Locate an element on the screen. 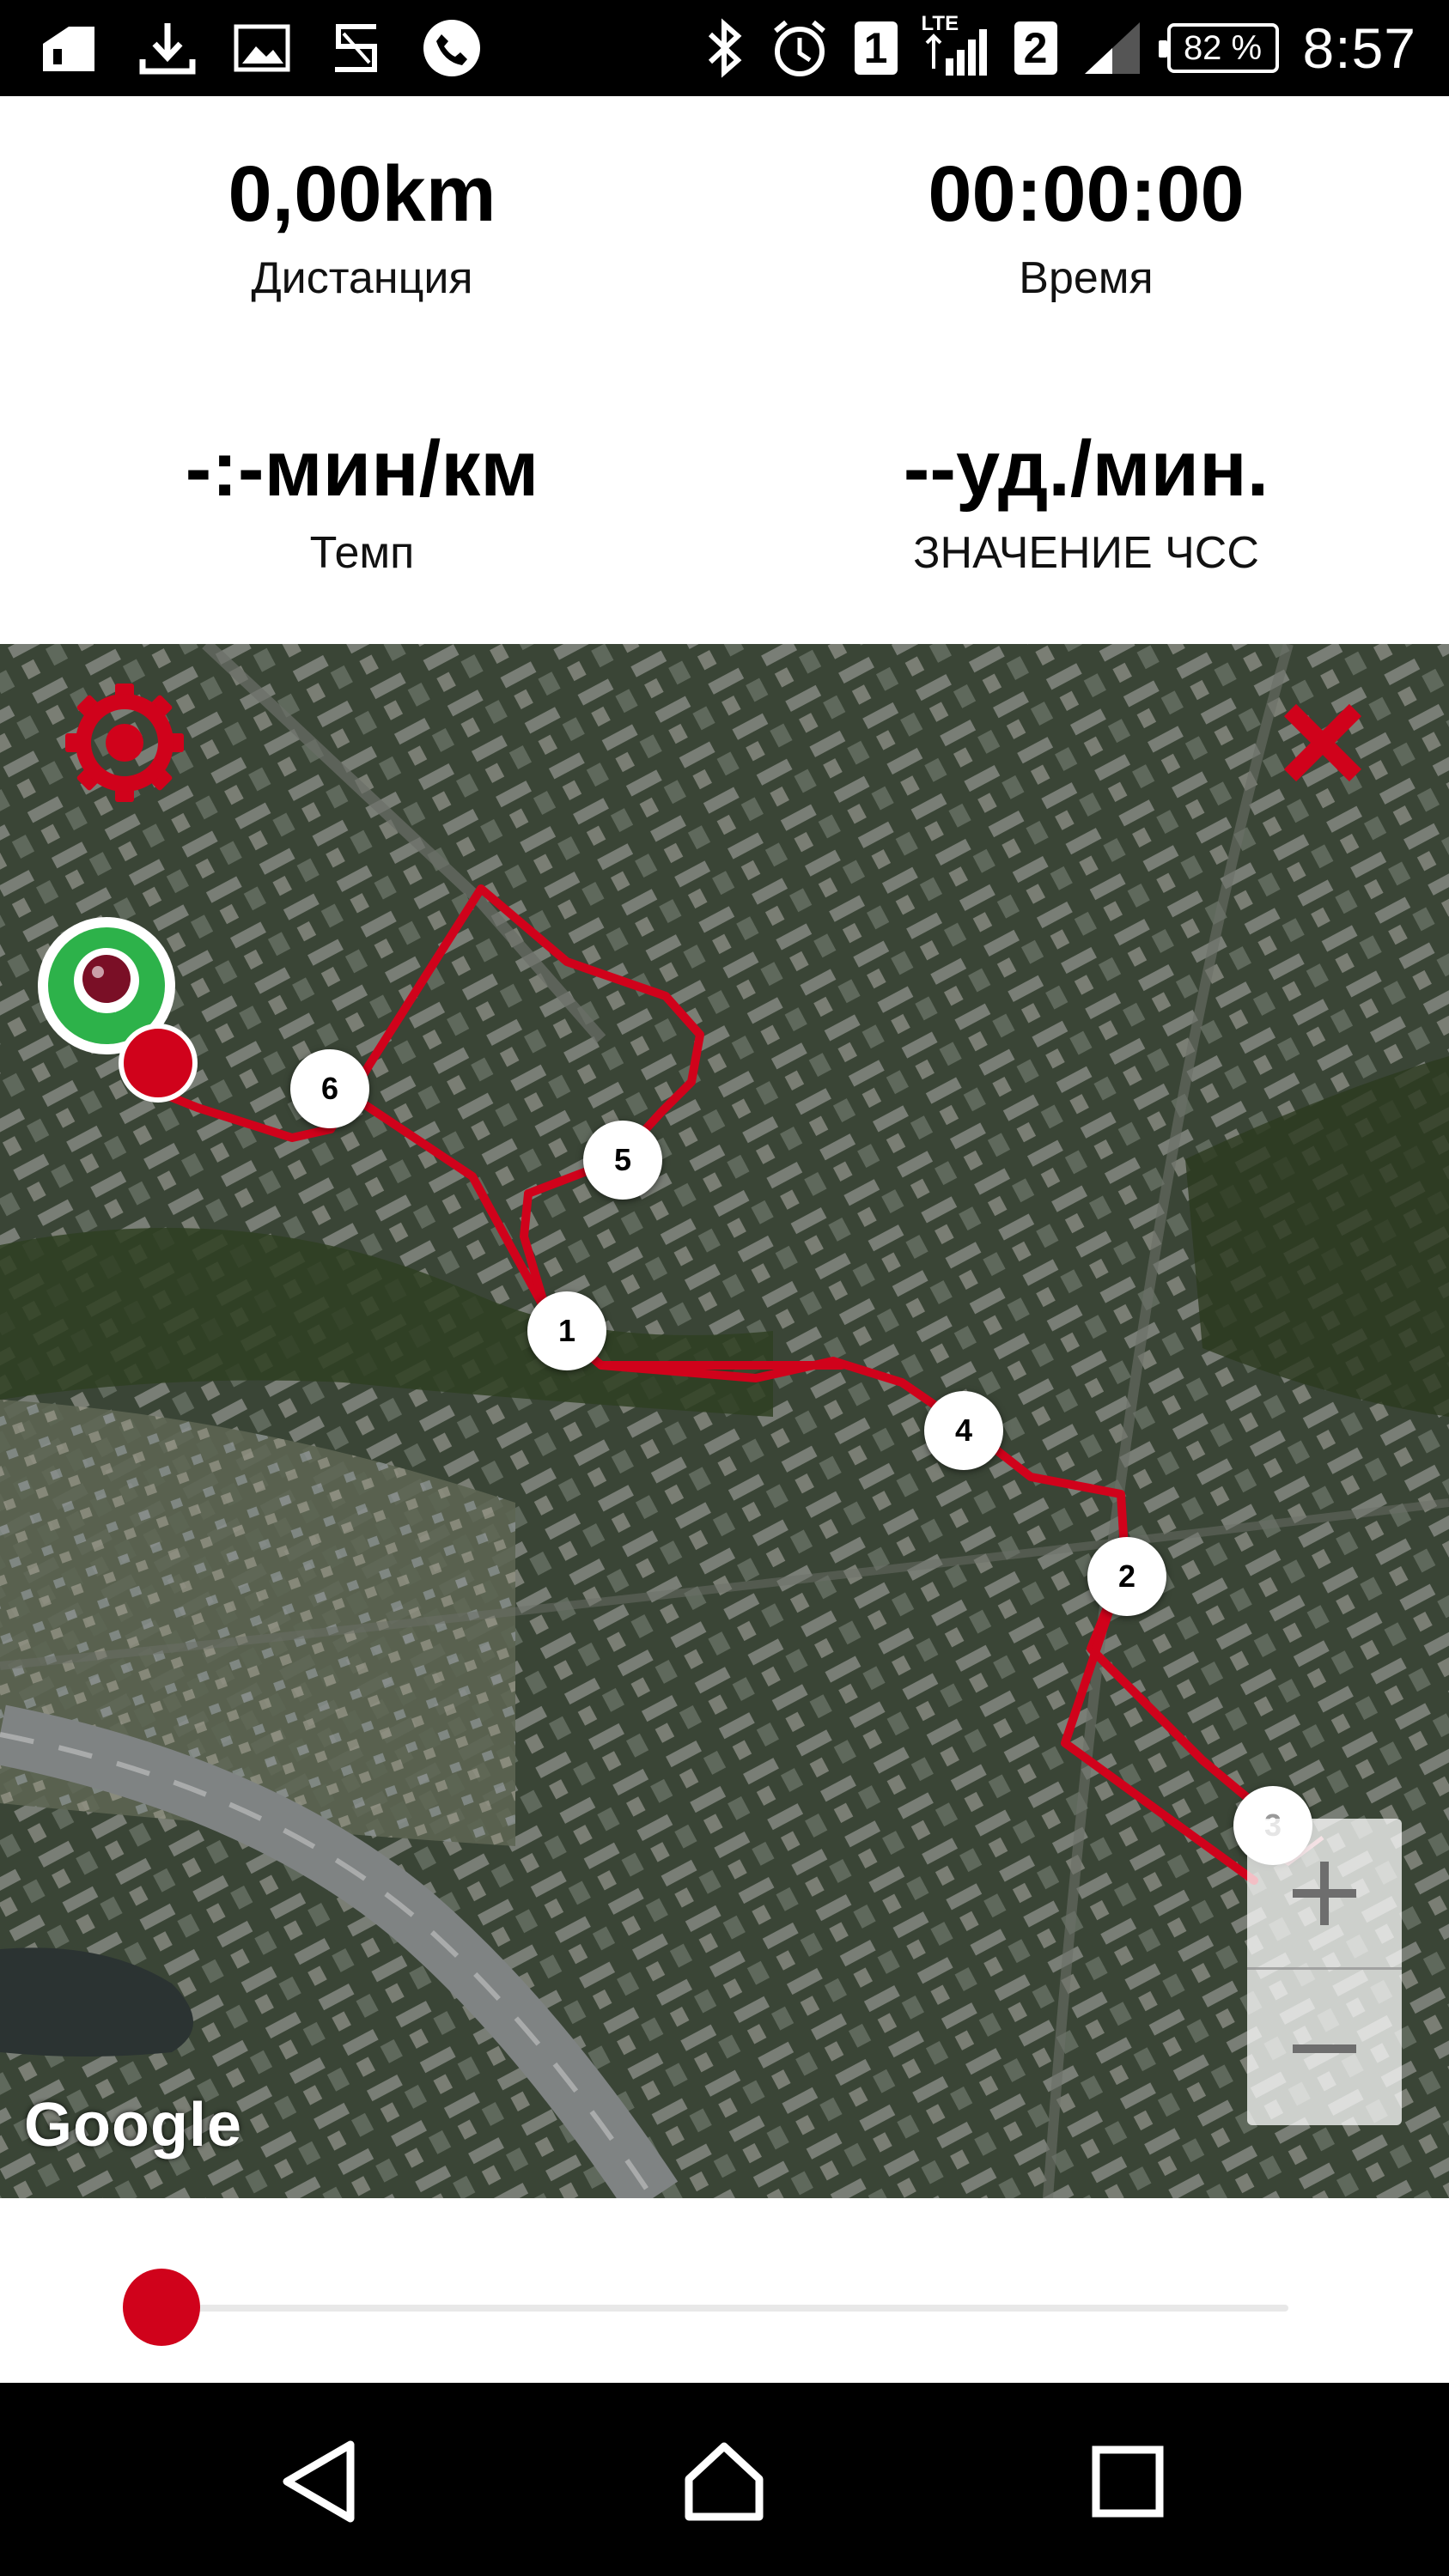  s-app-icon is located at coordinates (356, 48).